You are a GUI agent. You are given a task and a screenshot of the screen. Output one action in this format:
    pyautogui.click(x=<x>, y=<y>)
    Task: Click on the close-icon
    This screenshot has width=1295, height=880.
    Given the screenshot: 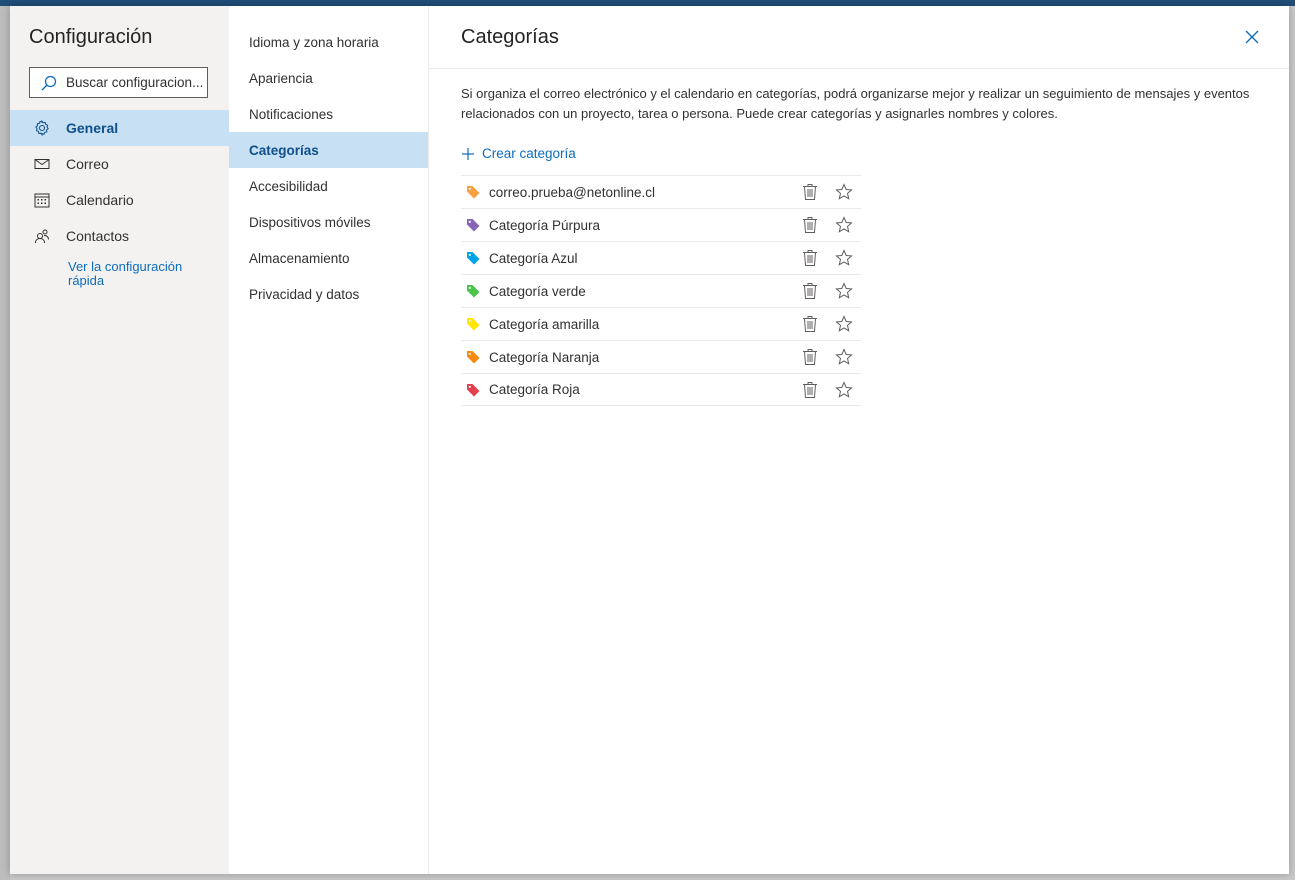 What is the action you would take?
    pyautogui.click(x=1252, y=37)
    